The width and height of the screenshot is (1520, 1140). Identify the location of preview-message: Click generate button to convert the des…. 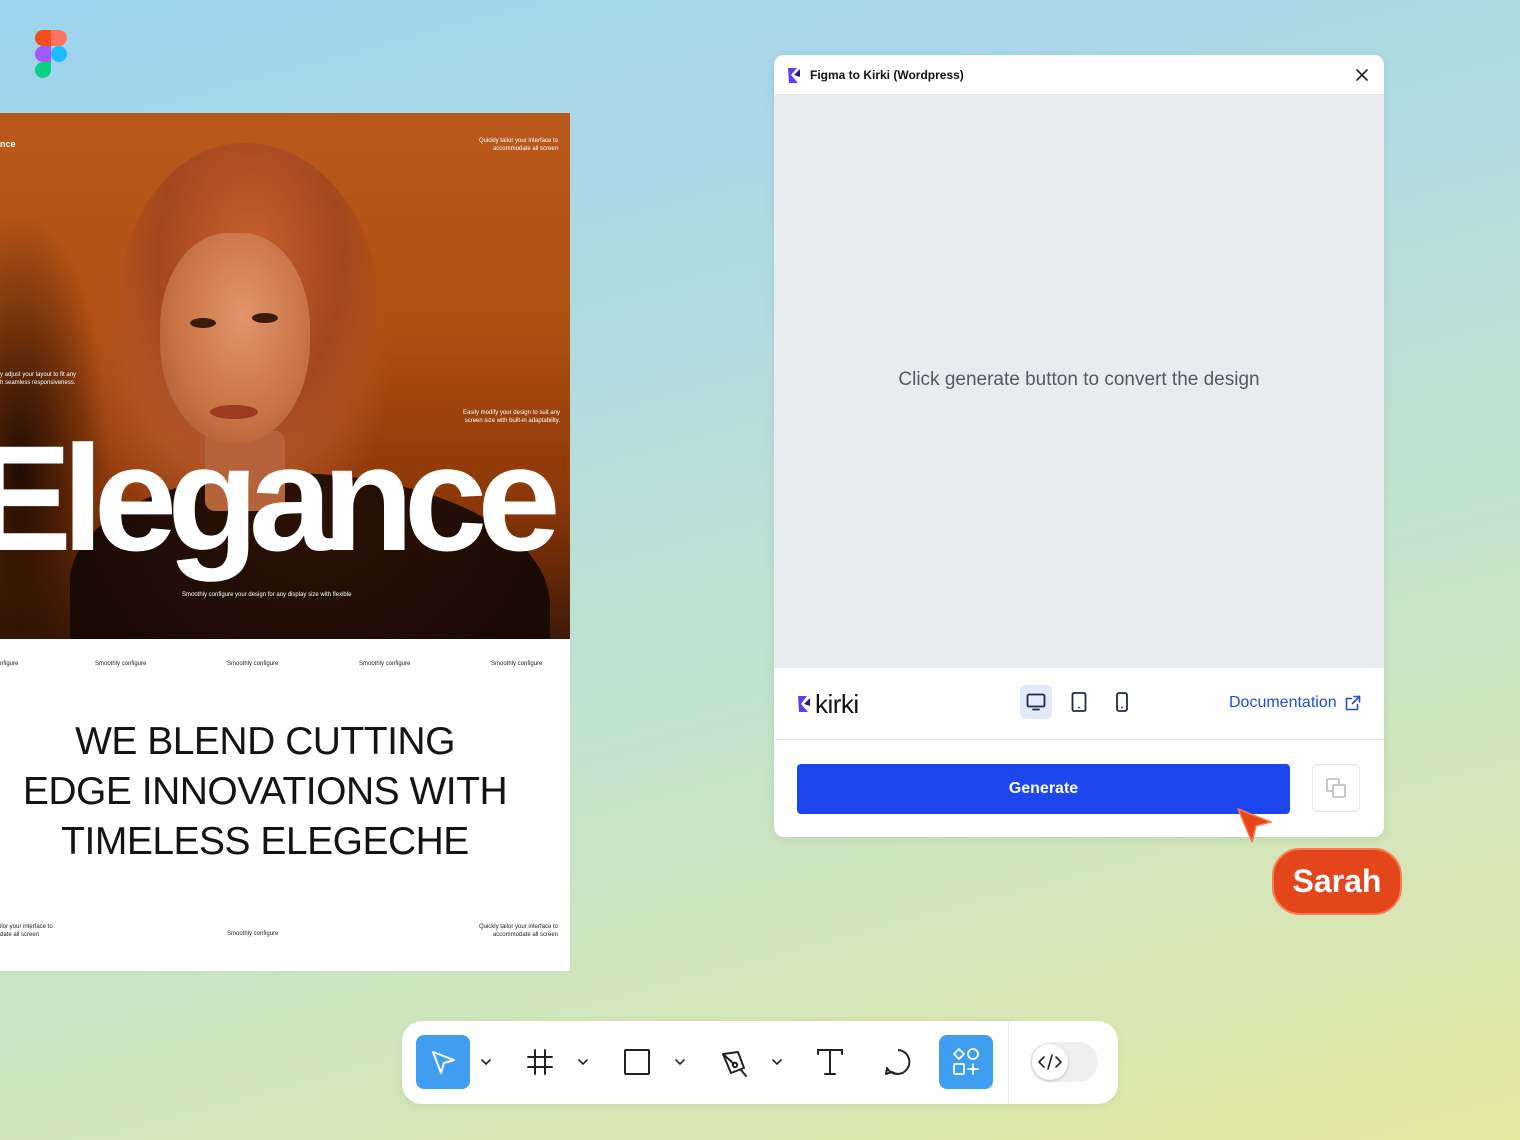
(1079, 379).